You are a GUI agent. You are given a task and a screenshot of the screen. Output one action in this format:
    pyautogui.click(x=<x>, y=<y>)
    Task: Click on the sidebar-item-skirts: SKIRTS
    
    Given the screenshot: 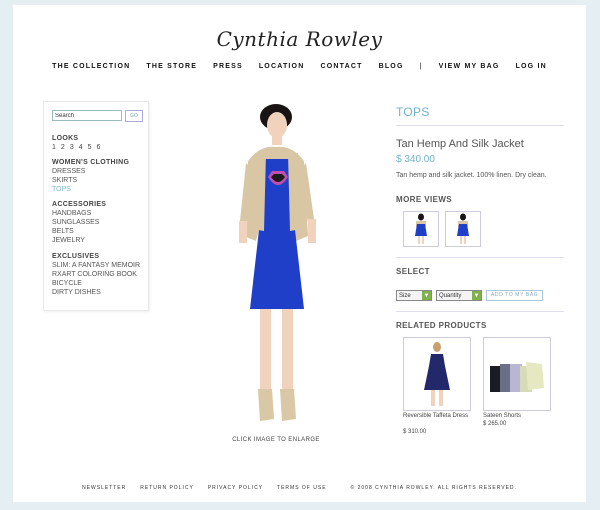 What is the action you would take?
    pyautogui.click(x=90, y=180)
    